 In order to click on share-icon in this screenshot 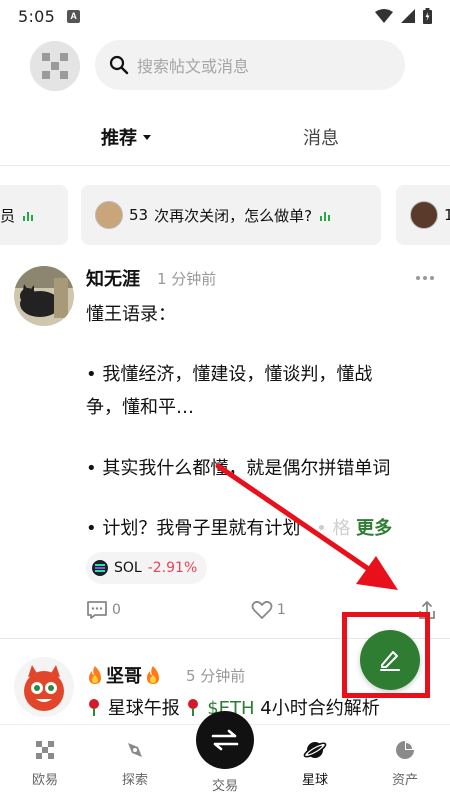, I will do `click(427, 609)`.